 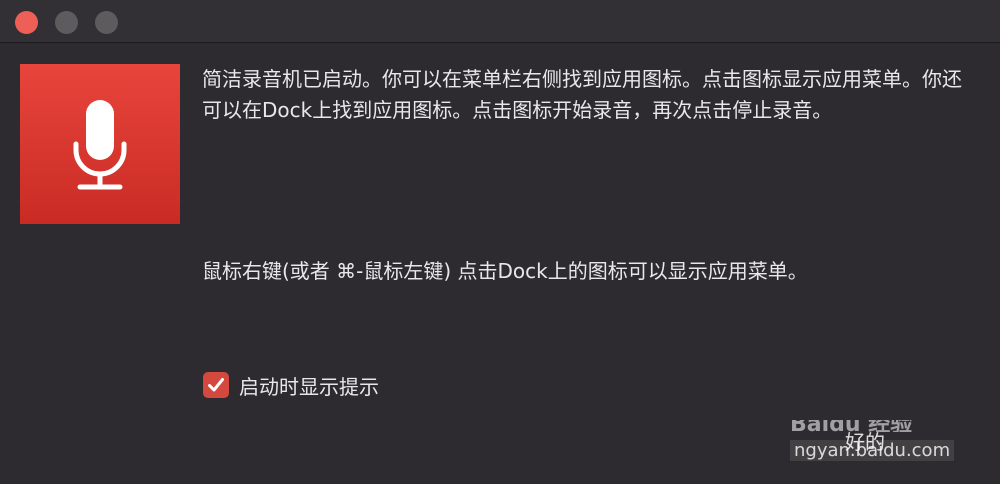 I want to click on show-tips-option: 启动时显示提示, so click(x=291, y=385).